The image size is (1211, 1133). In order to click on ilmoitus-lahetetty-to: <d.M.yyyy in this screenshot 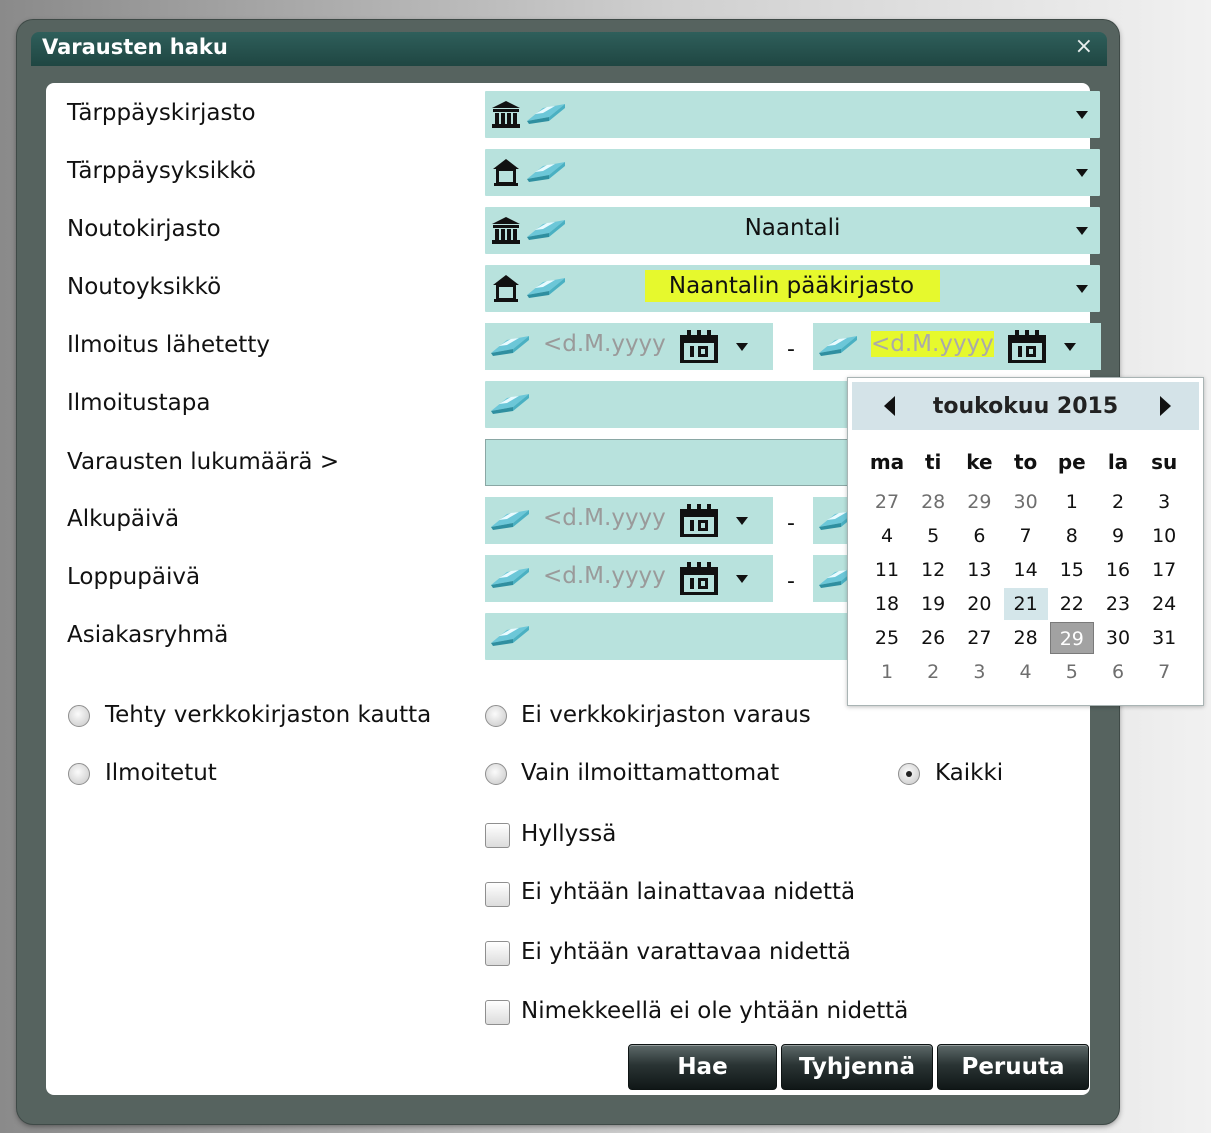, I will do `click(957, 346)`.